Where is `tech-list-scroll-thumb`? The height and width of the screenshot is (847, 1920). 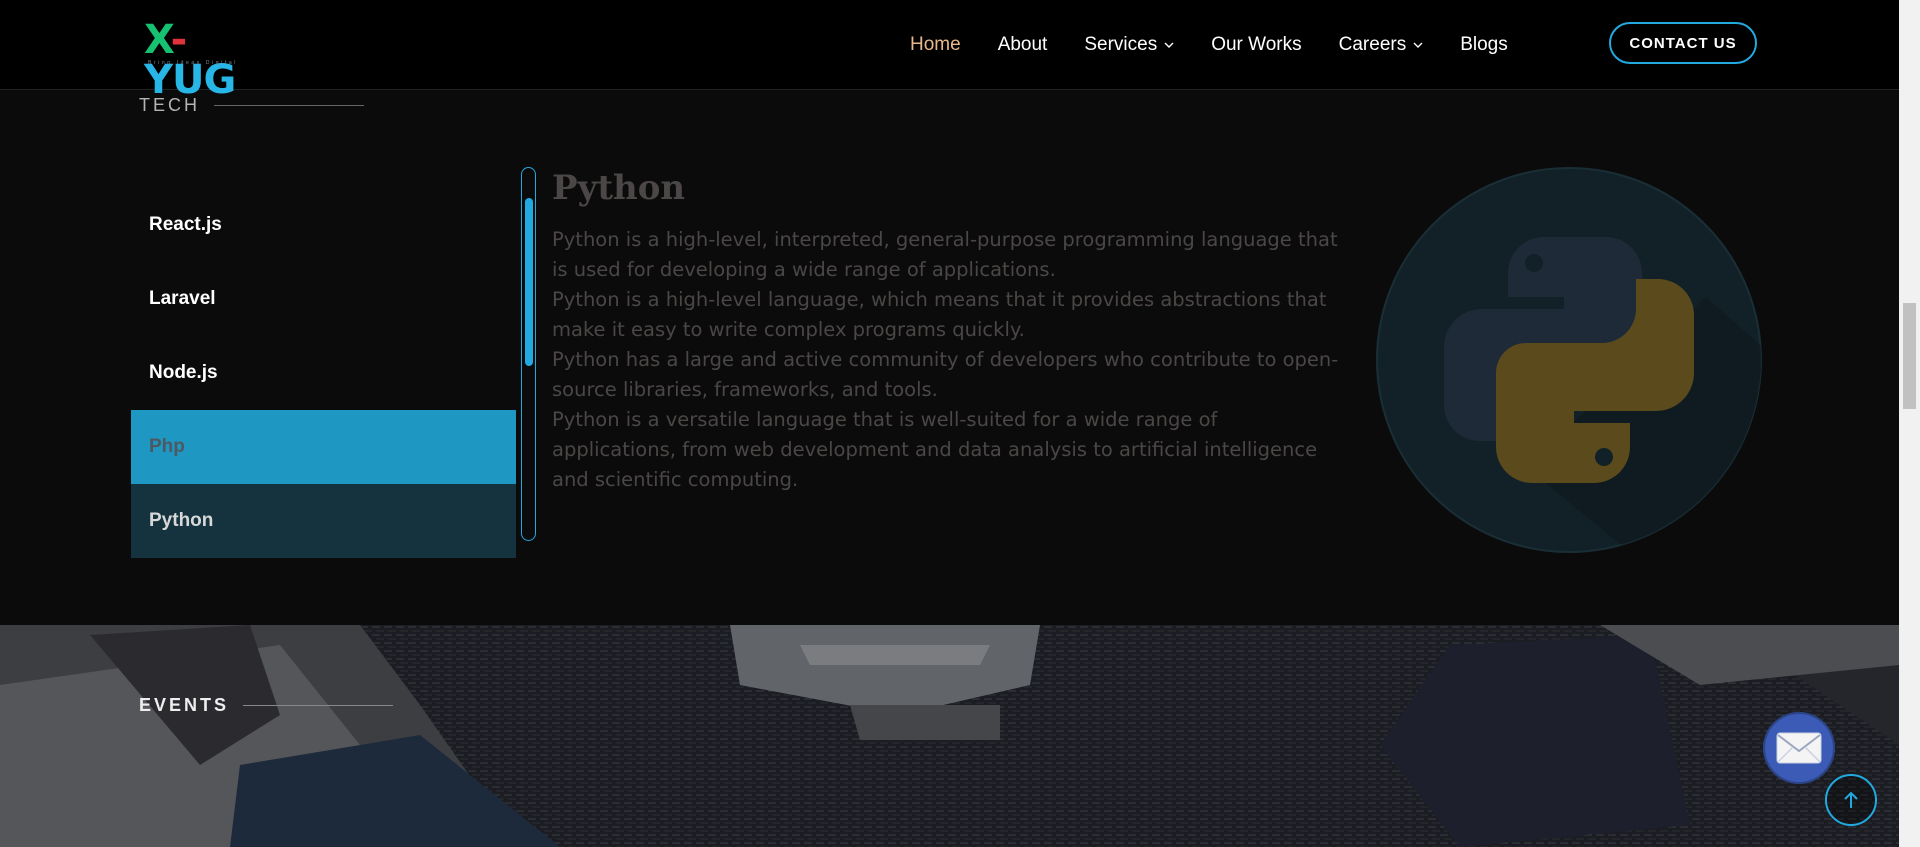 tech-list-scroll-thumb is located at coordinates (528, 282).